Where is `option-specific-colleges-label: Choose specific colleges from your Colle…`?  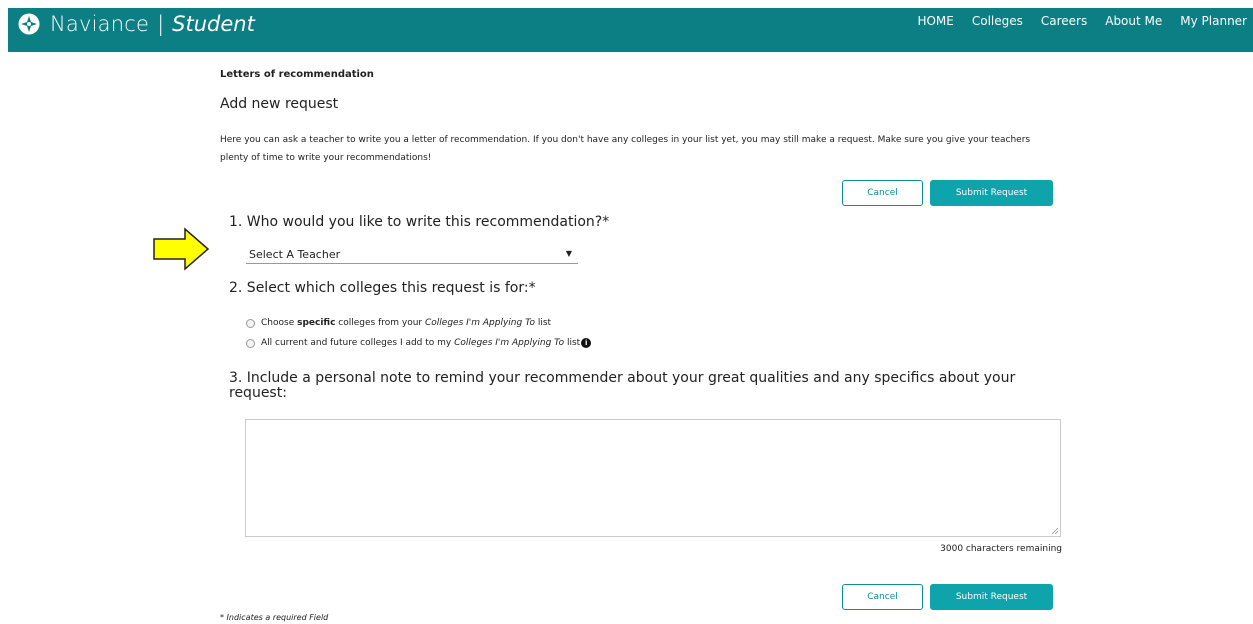
option-specific-colleges-label: Choose specific colleges from your Colle… is located at coordinates (406, 323).